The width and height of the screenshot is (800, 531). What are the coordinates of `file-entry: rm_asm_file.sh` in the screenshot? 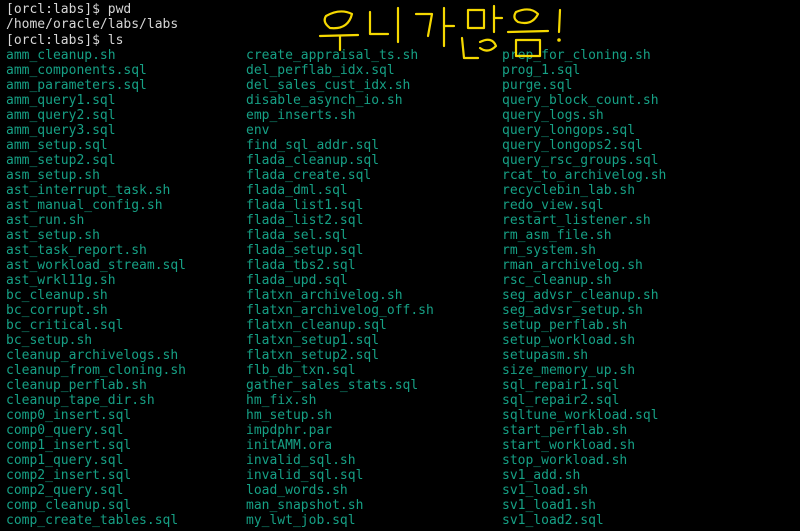 It's located at (557, 235).